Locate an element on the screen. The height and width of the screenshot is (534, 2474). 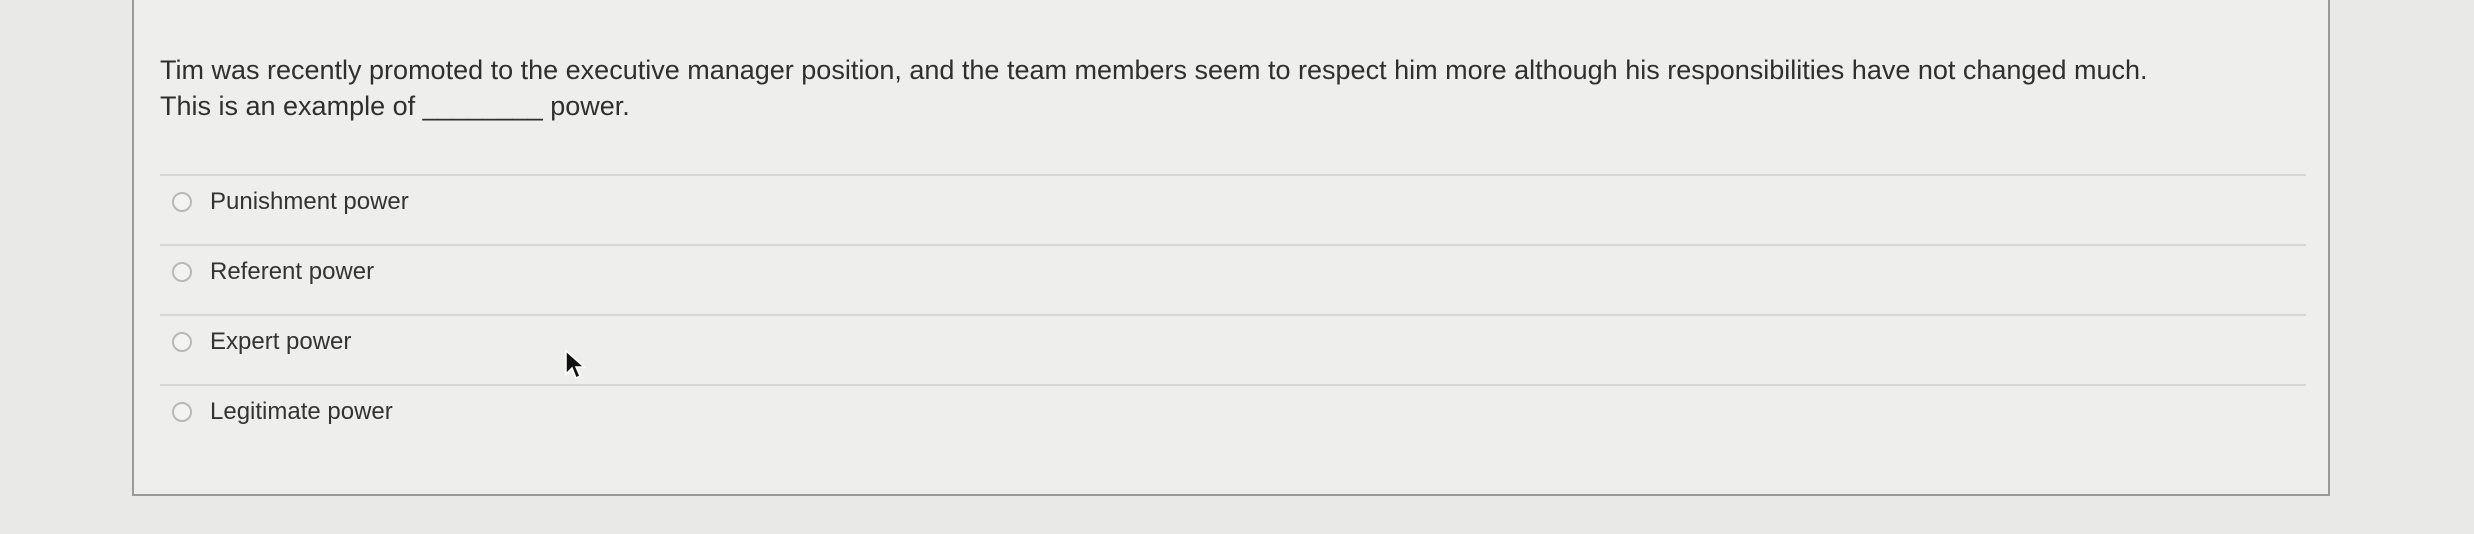
mouse-pointer-icon is located at coordinates (575, 365).